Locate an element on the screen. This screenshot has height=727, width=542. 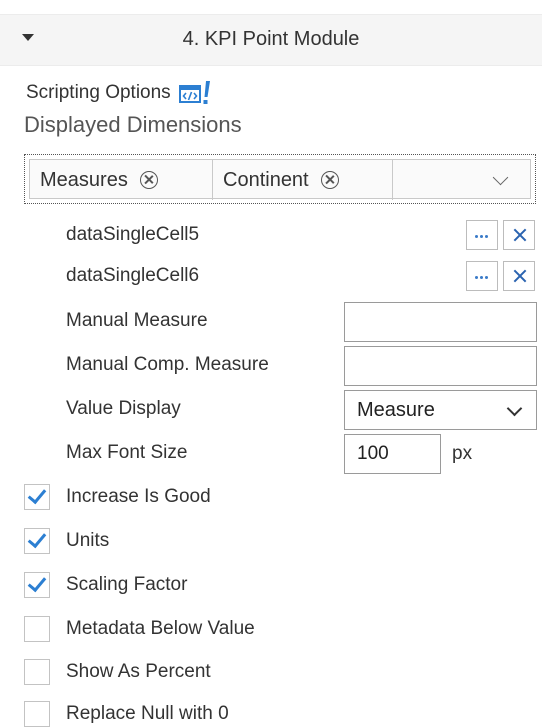
module-title: 4. KPI Point Module is located at coordinates (271, 39).